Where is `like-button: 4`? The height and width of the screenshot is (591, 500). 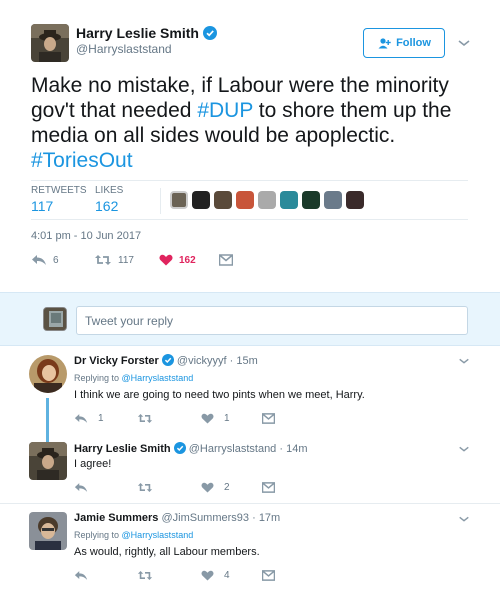
like-button: 4 is located at coordinates (215, 575).